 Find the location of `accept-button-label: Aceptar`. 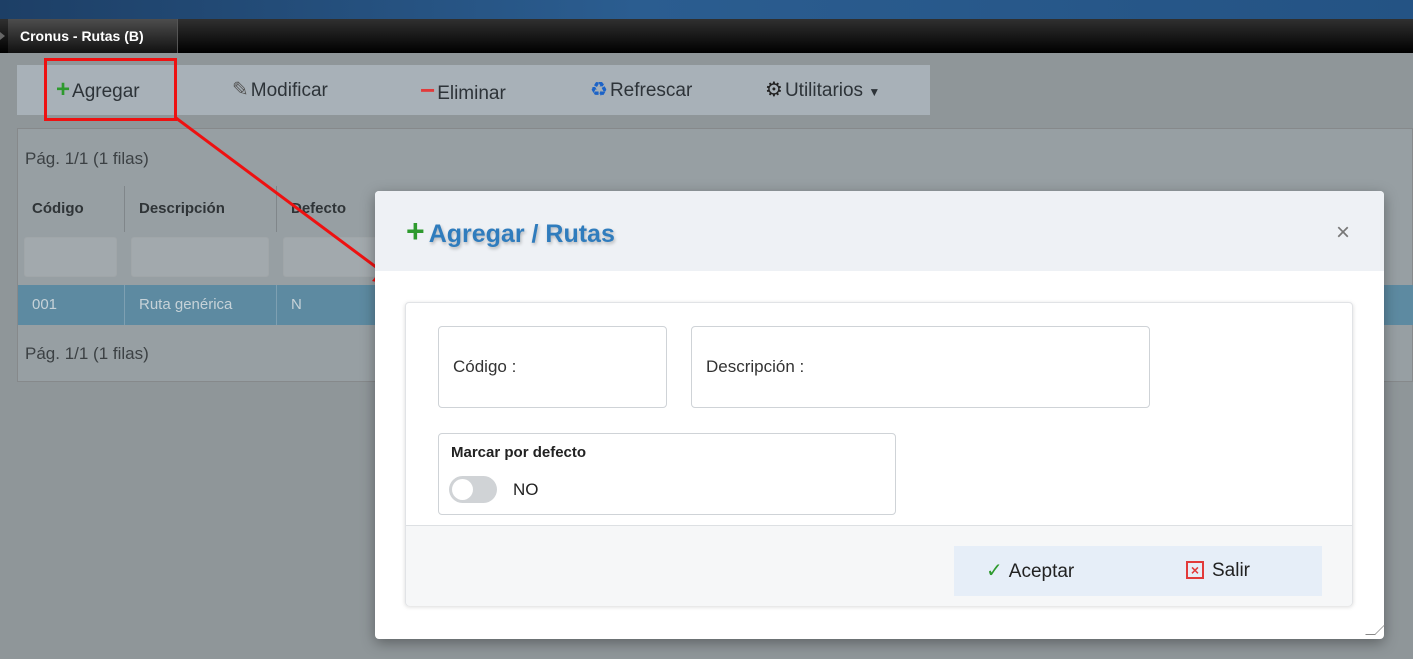

accept-button-label: Aceptar is located at coordinates (1041, 571).